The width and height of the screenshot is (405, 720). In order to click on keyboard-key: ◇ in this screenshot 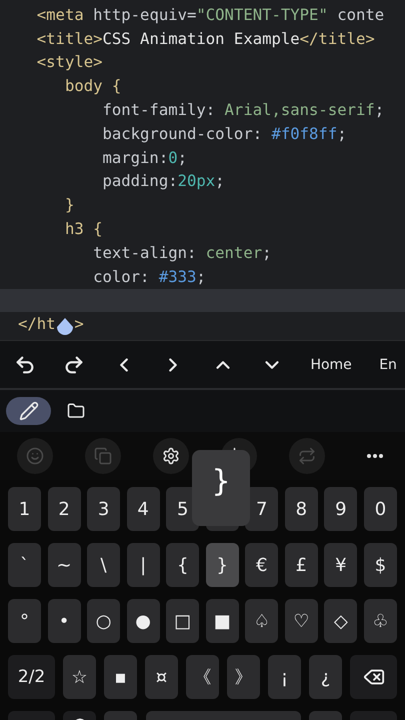, I will do `click(341, 621)`.